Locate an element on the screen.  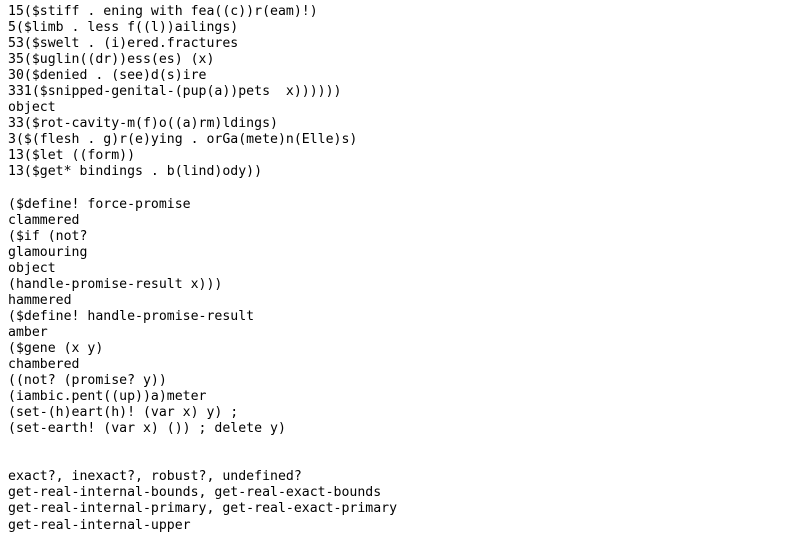
code-line: ($if (not? is located at coordinates (48, 236).